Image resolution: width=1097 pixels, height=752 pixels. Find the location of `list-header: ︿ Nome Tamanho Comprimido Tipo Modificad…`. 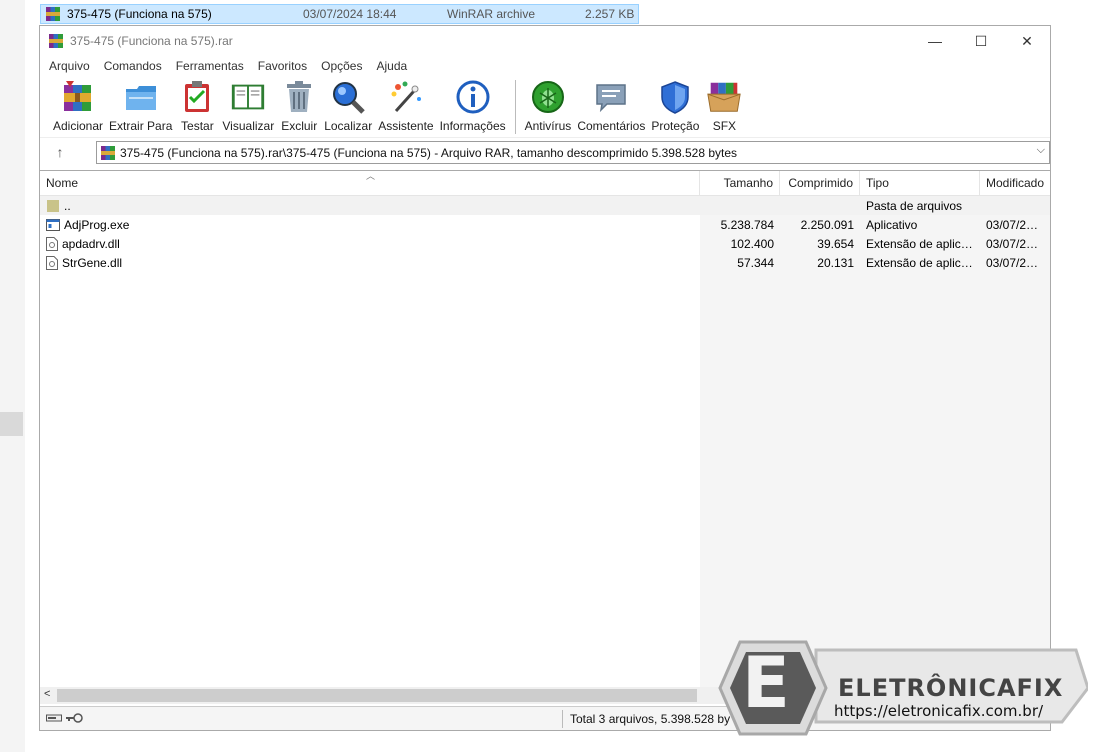

list-header: ︿ Nome Tamanho Comprimido Tipo Modificad… is located at coordinates (545, 183).